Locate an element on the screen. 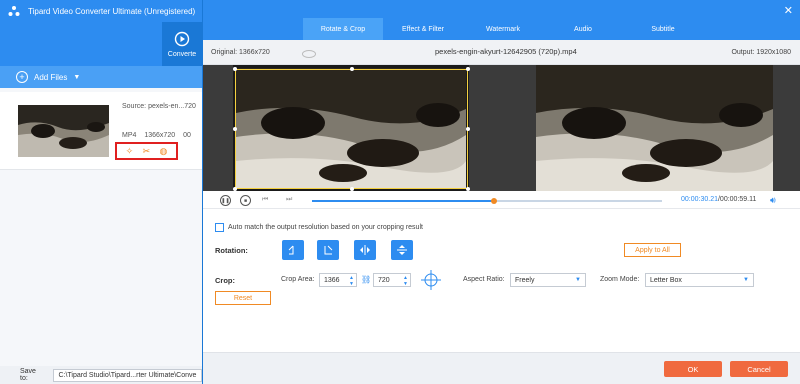 The image size is (800, 384). crop-height-input: 720 ▲ ▼ is located at coordinates (392, 280).